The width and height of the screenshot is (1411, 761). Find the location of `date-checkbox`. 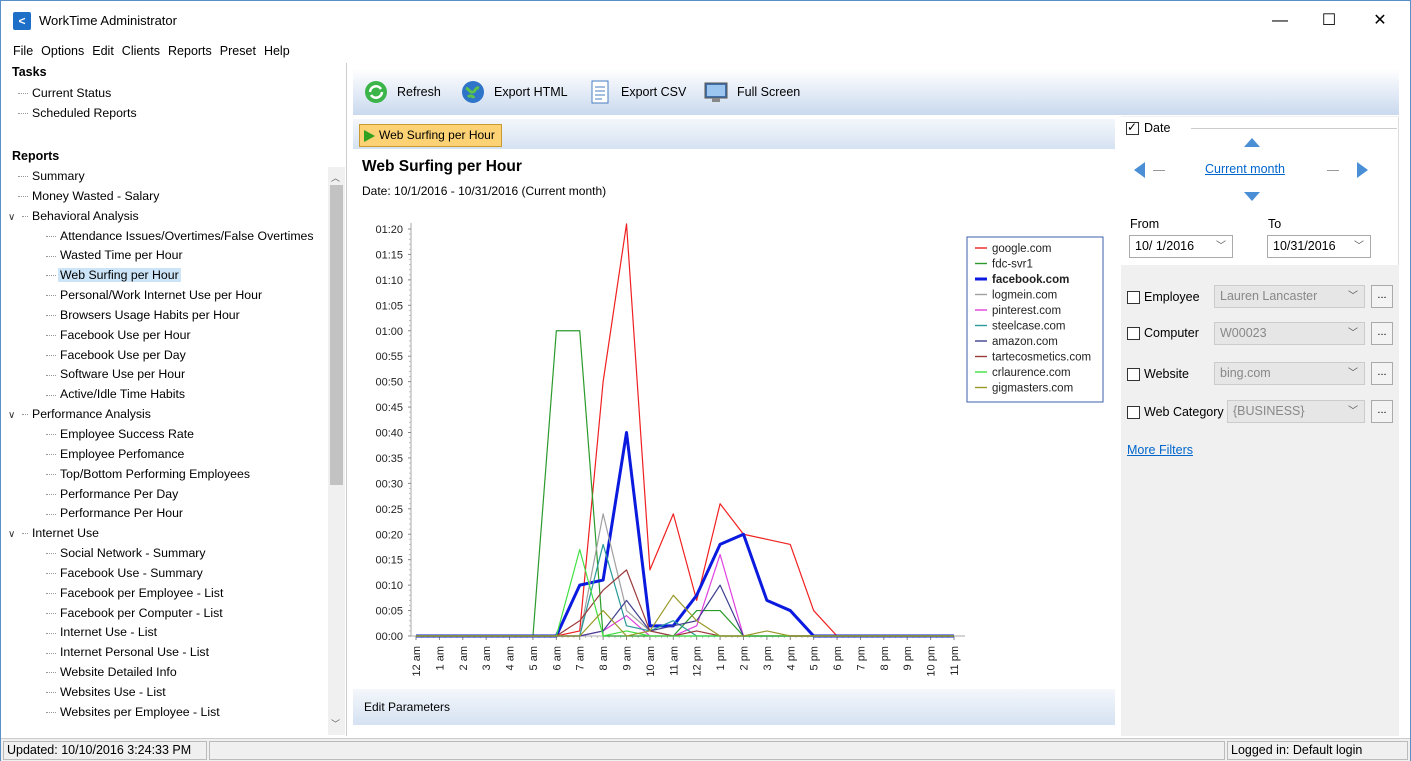

date-checkbox is located at coordinates (1132, 127).